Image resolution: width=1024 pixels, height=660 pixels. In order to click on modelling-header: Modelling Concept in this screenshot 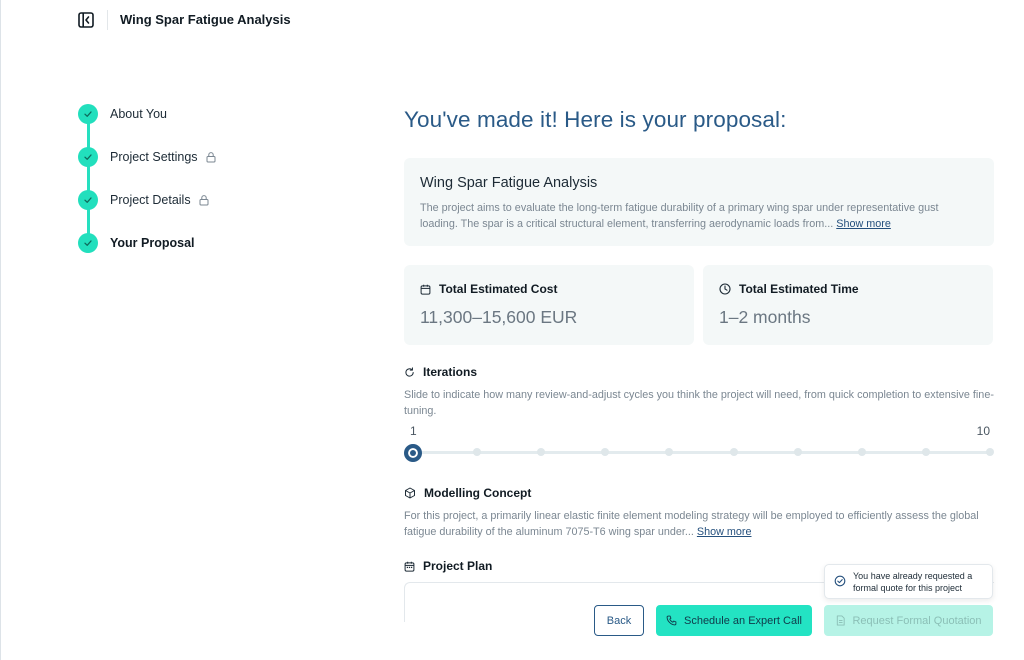, I will do `click(467, 493)`.